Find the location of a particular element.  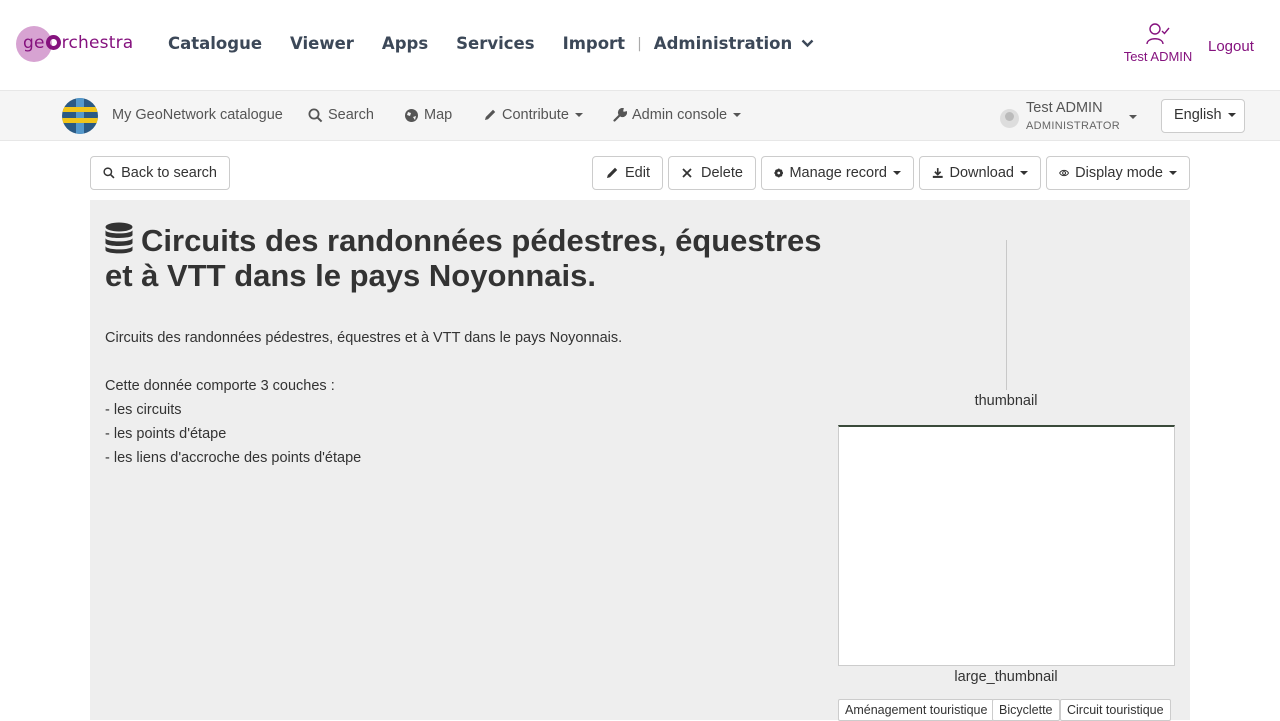

edit-label: Edit is located at coordinates (637, 173).